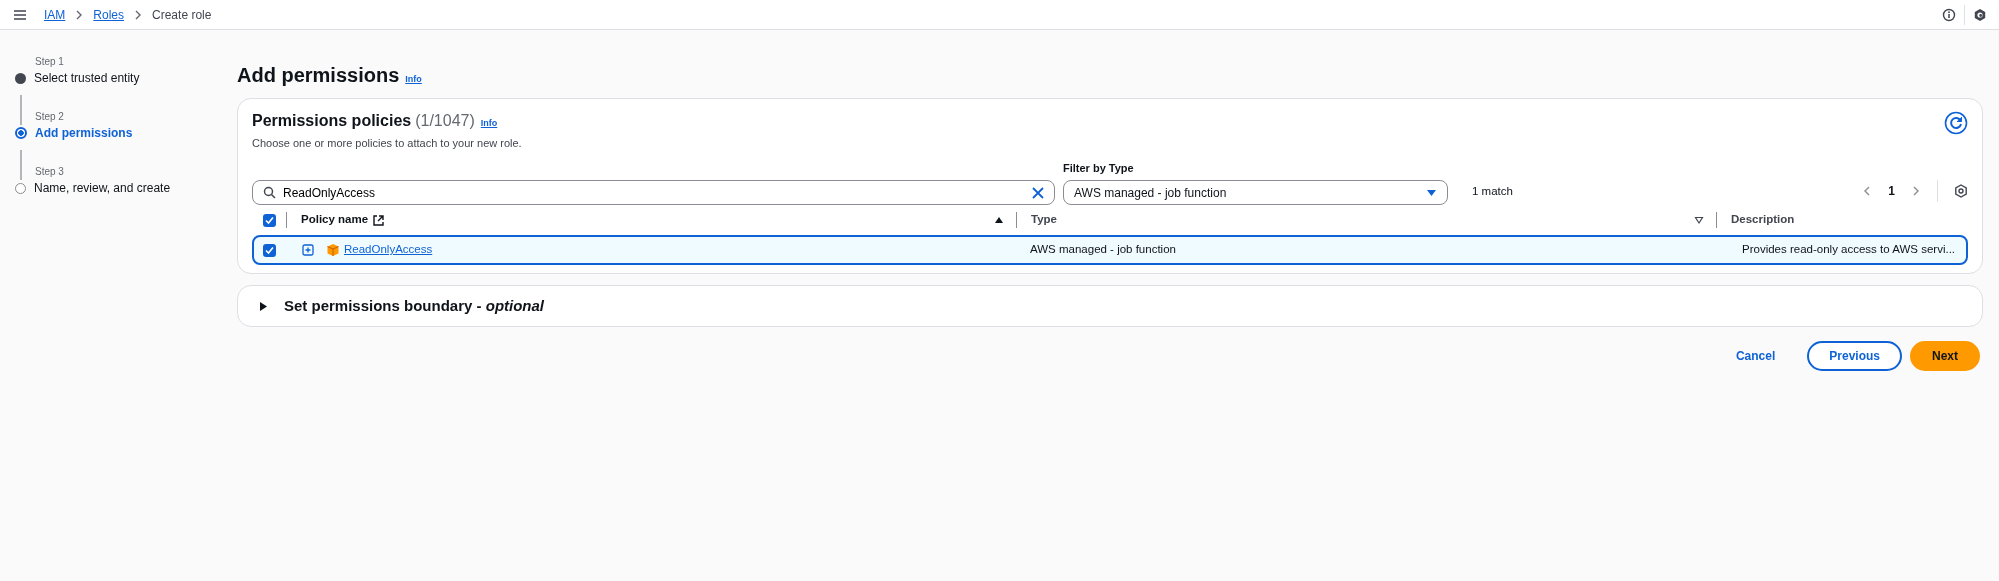 Image resolution: width=1999 pixels, height=581 pixels. What do you see at coordinates (414, 305) in the screenshot?
I see `section-title: Set permissions boundary - optional` at bounding box center [414, 305].